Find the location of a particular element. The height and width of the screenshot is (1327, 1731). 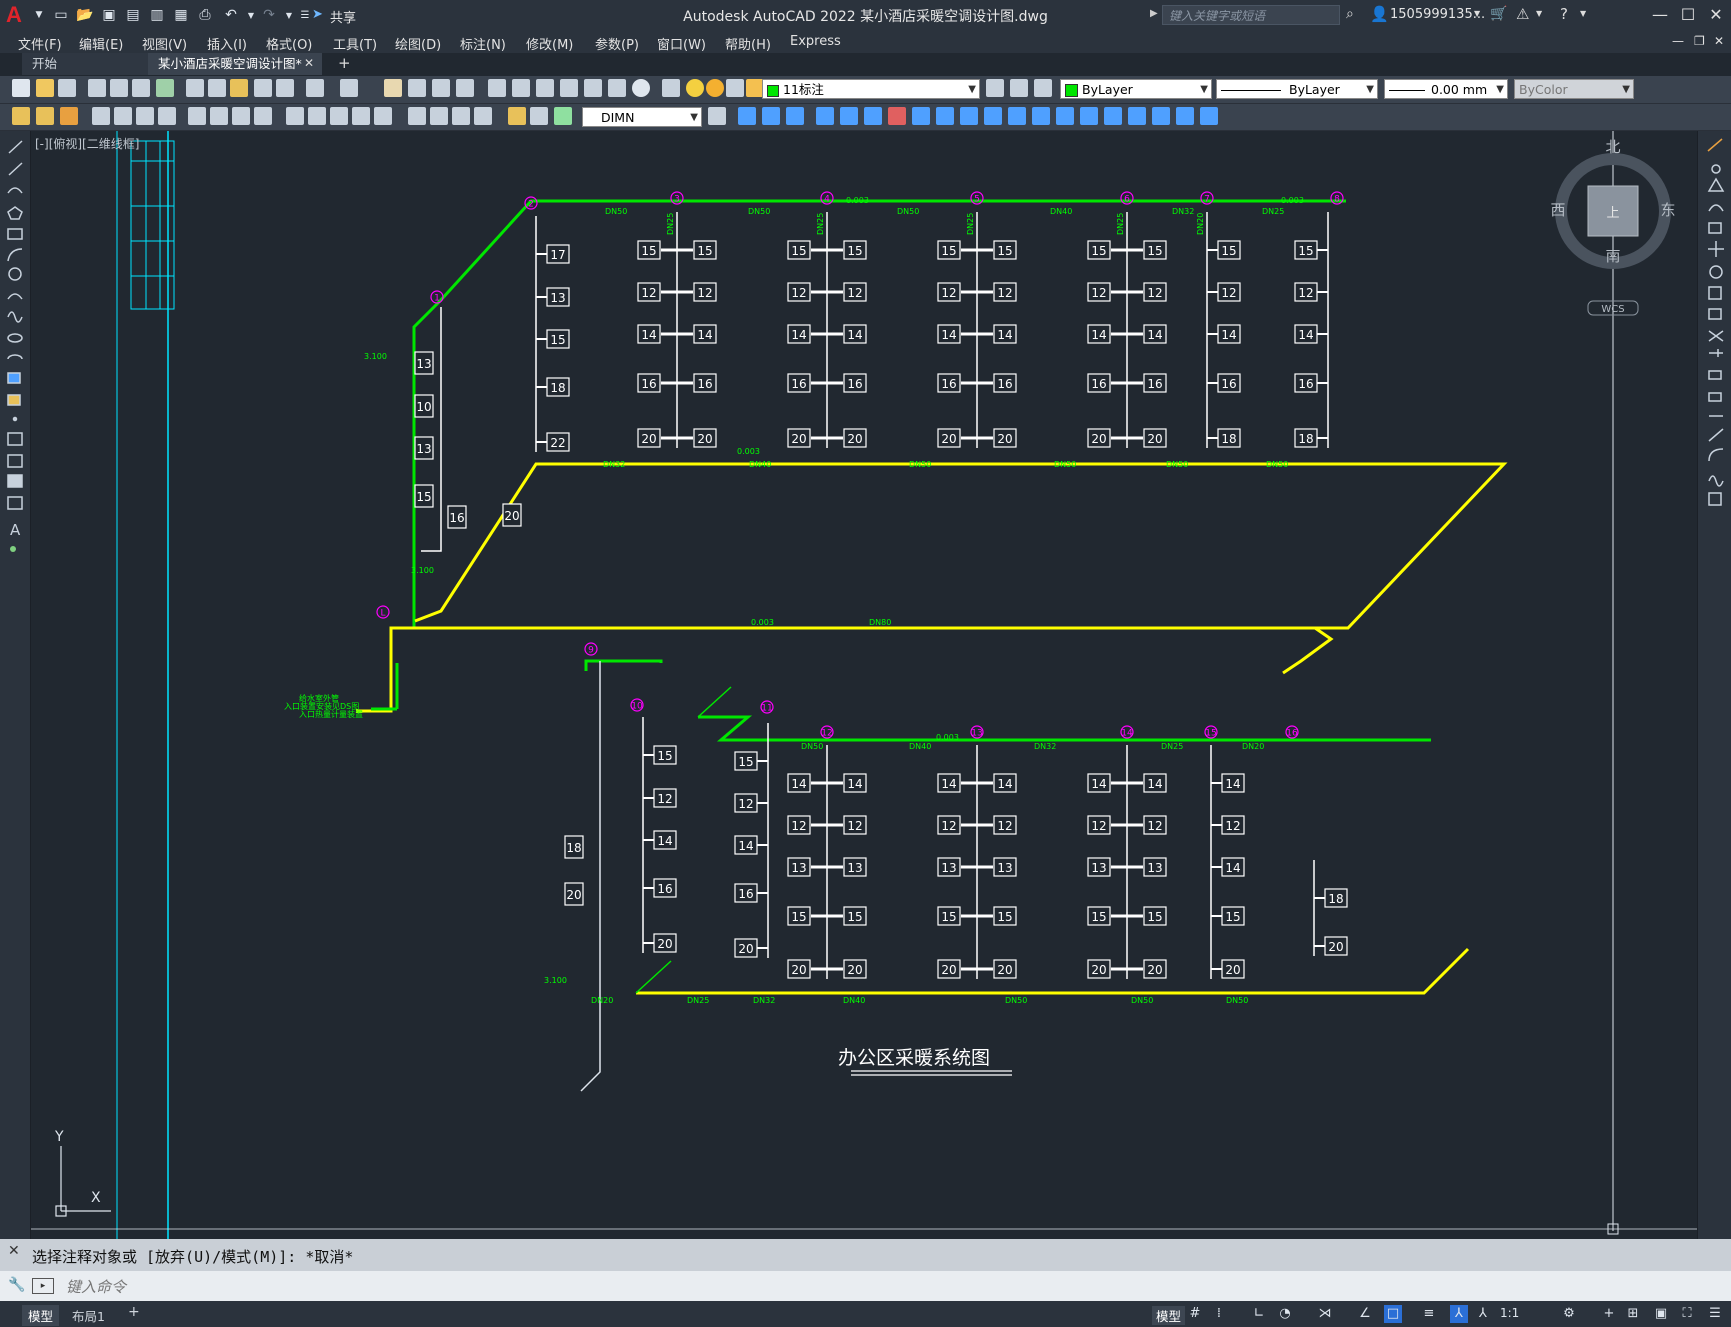

calculator-icon is located at coordinates (617, 88).